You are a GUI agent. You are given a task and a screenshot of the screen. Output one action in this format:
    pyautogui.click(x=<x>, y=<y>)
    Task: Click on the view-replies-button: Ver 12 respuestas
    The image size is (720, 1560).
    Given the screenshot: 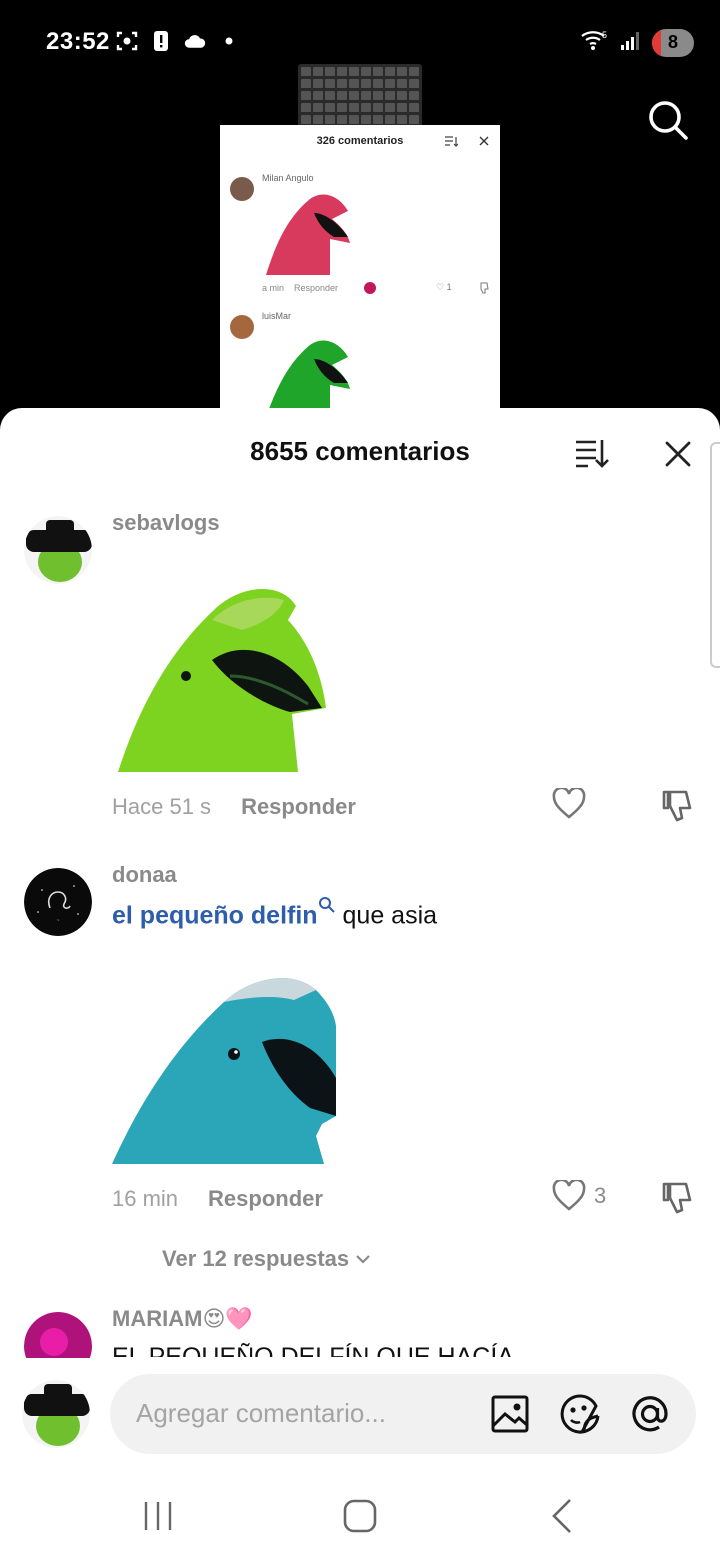 What is the action you would take?
    pyautogui.click(x=266, y=1259)
    